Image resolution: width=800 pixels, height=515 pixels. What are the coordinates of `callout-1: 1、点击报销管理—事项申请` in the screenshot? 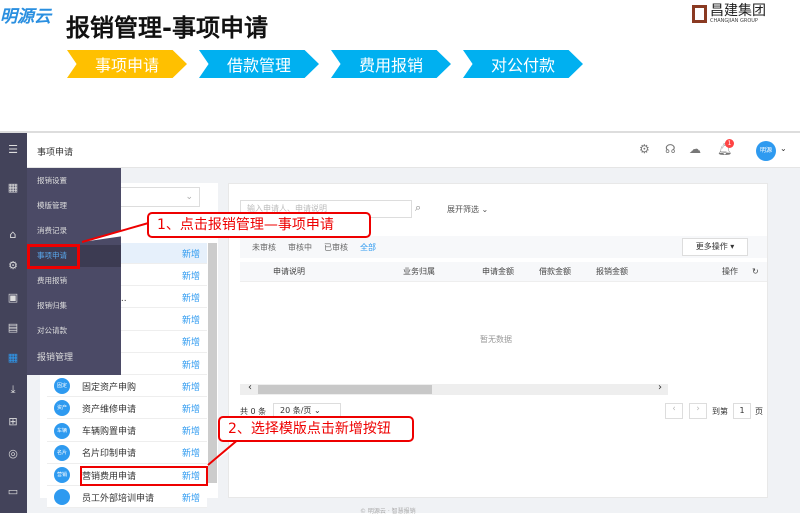 It's located at (259, 225).